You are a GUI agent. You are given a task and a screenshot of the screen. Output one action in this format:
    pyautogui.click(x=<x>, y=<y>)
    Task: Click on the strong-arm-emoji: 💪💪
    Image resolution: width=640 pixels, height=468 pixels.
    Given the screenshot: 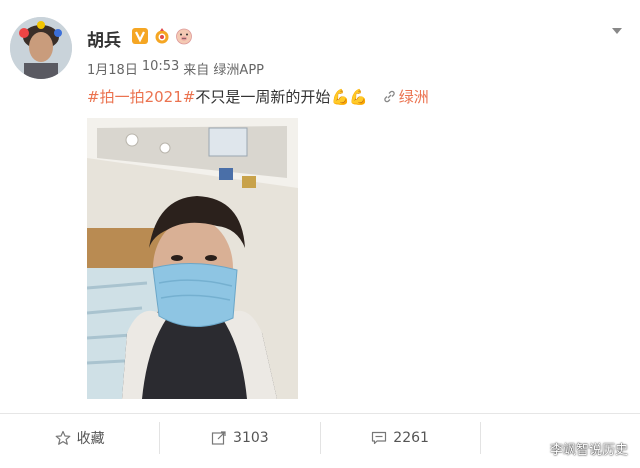 What is the action you would take?
    pyautogui.click(x=349, y=96)
    